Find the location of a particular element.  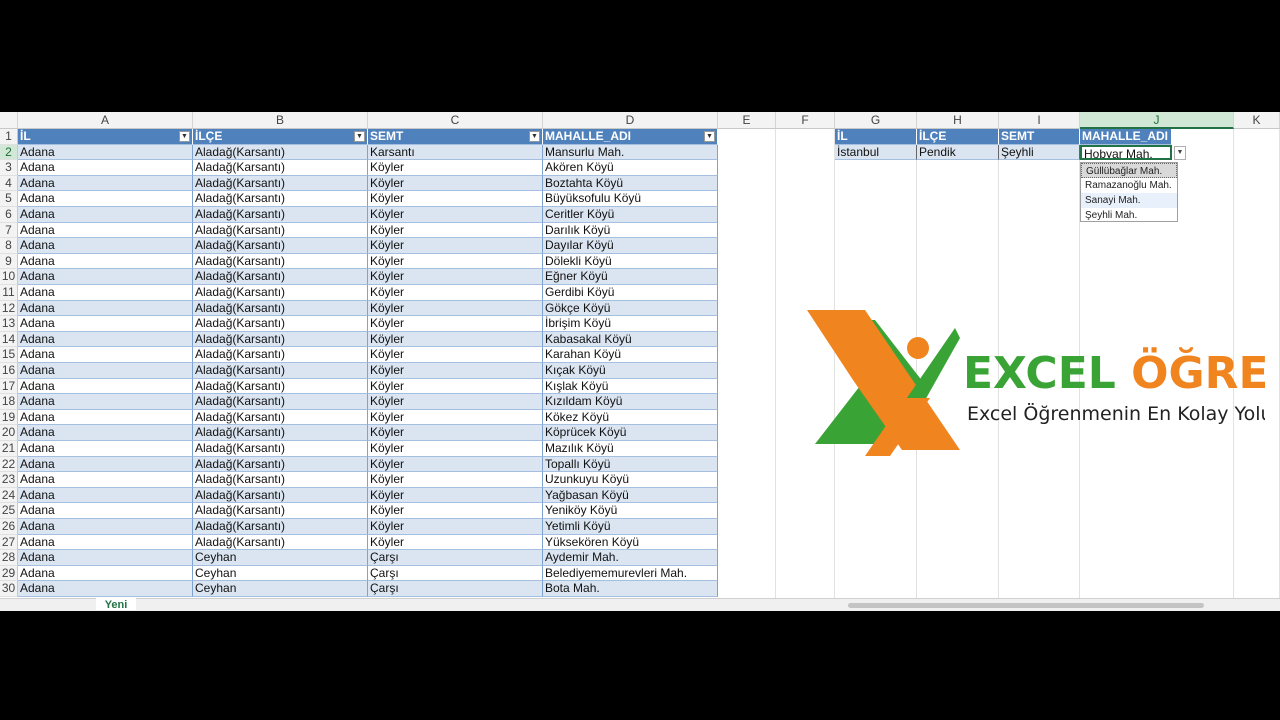

row-header-24: 24 is located at coordinates (9, 495).